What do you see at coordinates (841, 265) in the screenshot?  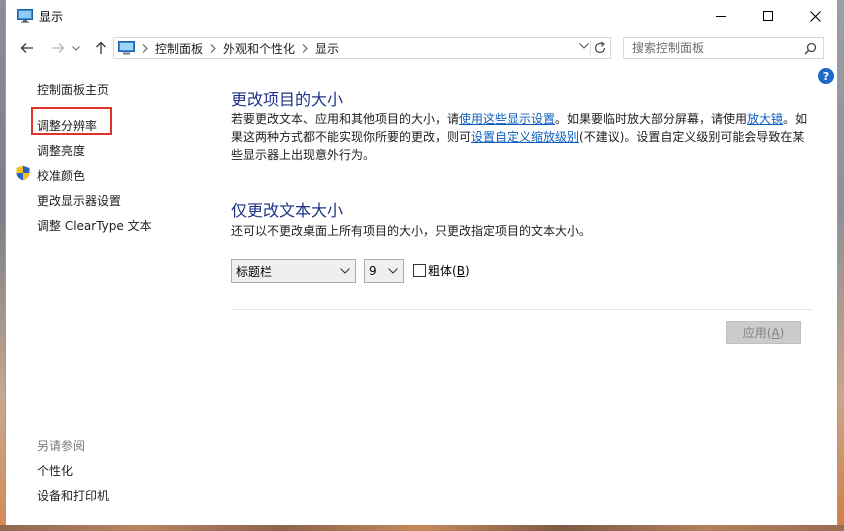 I see `desktop-background-right` at bounding box center [841, 265].